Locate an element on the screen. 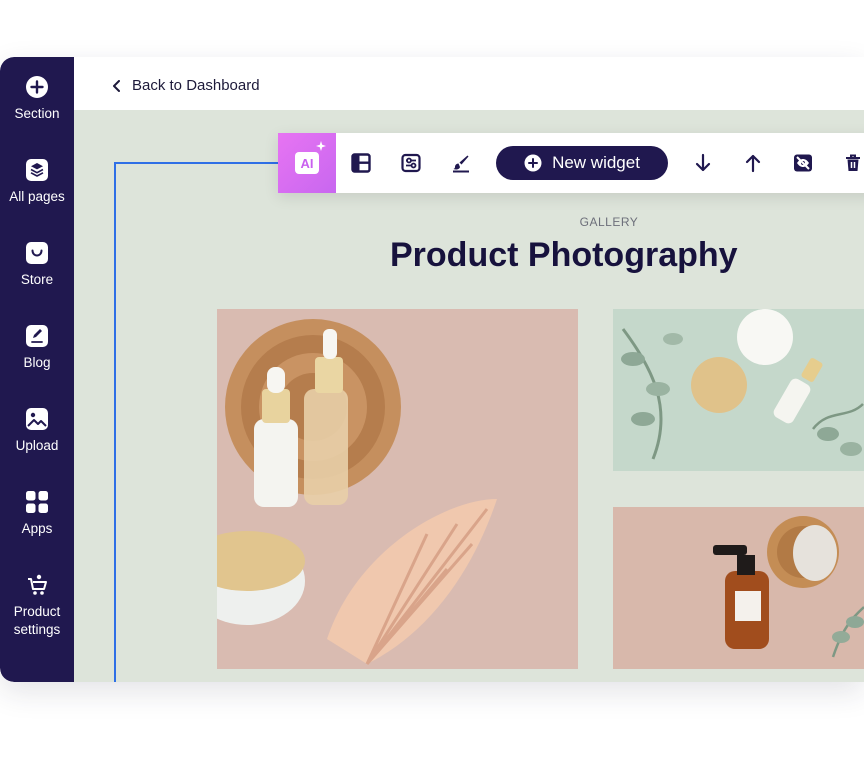 The height and width of the screenshot is (766, 864). hide-button is located at coordinates (803, 163).